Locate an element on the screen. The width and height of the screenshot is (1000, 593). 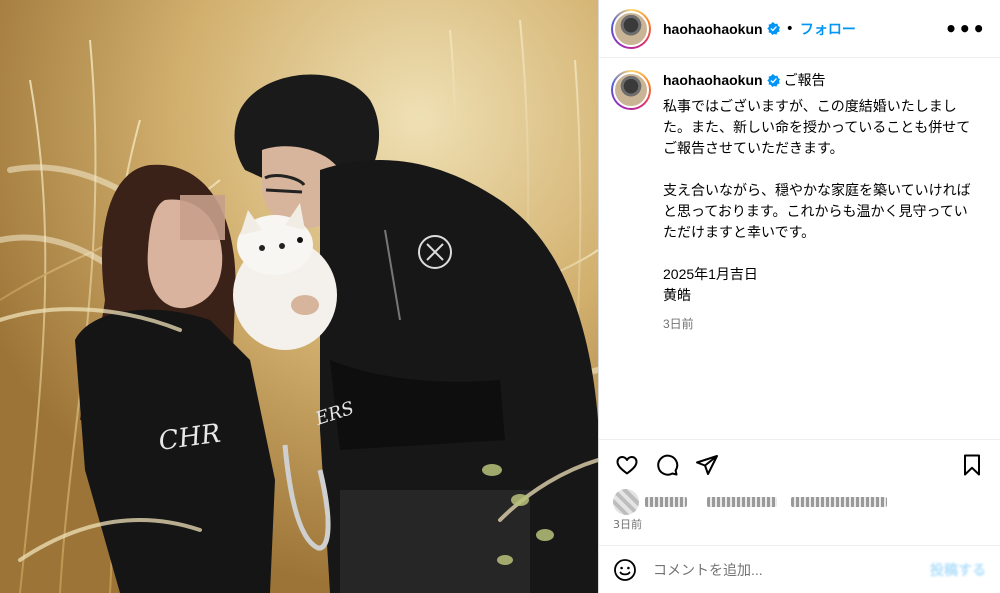
caption-username: haohaohaokun is located at coordinates (713, 80).